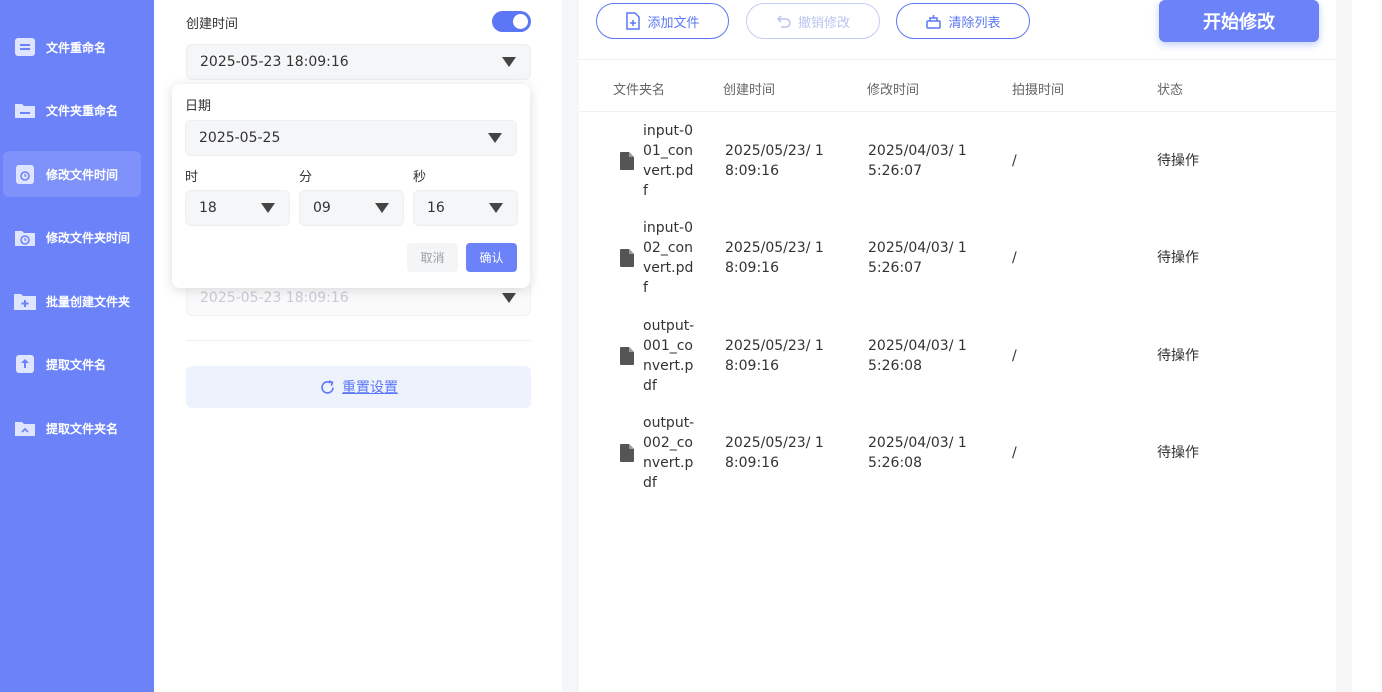  I want to click on column-header-modify-time: 修改时间, so click(893, 90).